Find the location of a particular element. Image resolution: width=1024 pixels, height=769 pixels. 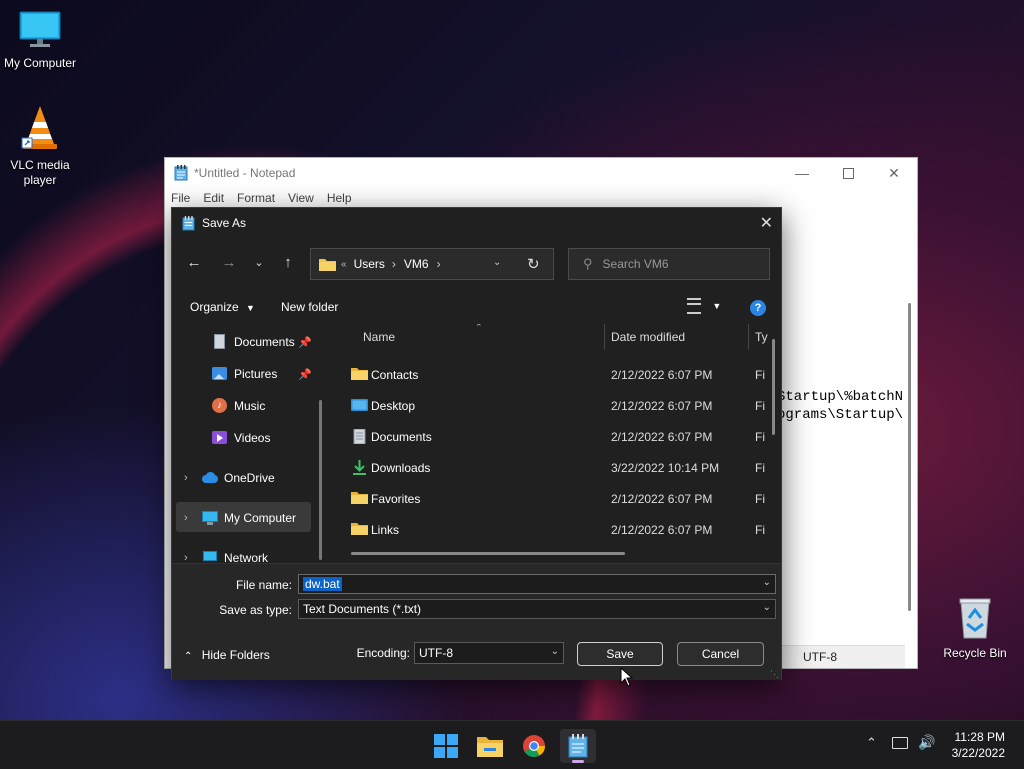

breadcrumb-users: Users is located at coordinates (369, 264).